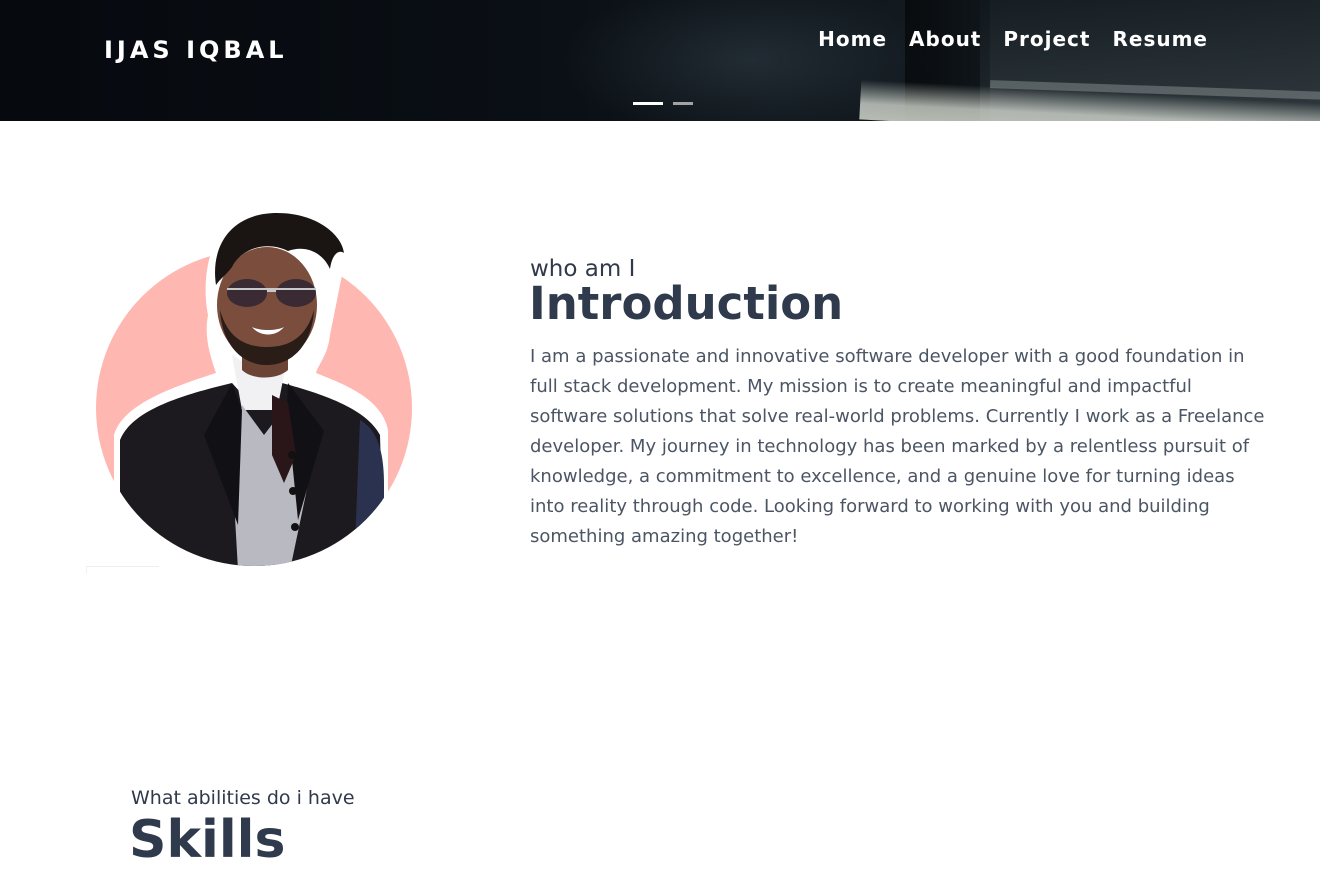 The width and height of the screenshot is (1320, 872). What do you see at coordinates (945, 39) in the screenshot?
I see `nav-about: About` at bounding box center [945, 39].